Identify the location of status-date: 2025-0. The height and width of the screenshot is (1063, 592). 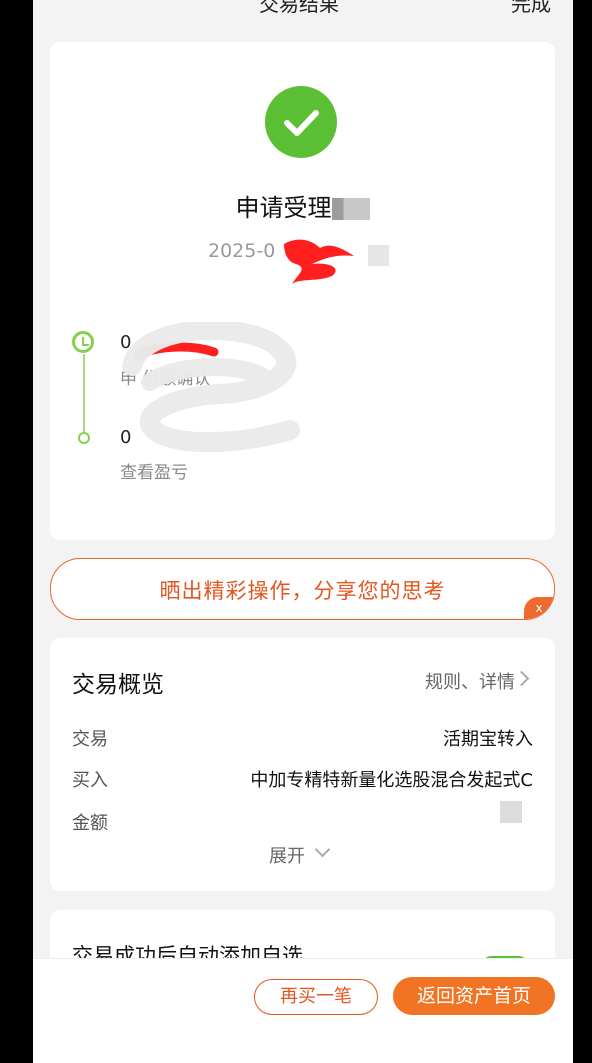
(242, 251).